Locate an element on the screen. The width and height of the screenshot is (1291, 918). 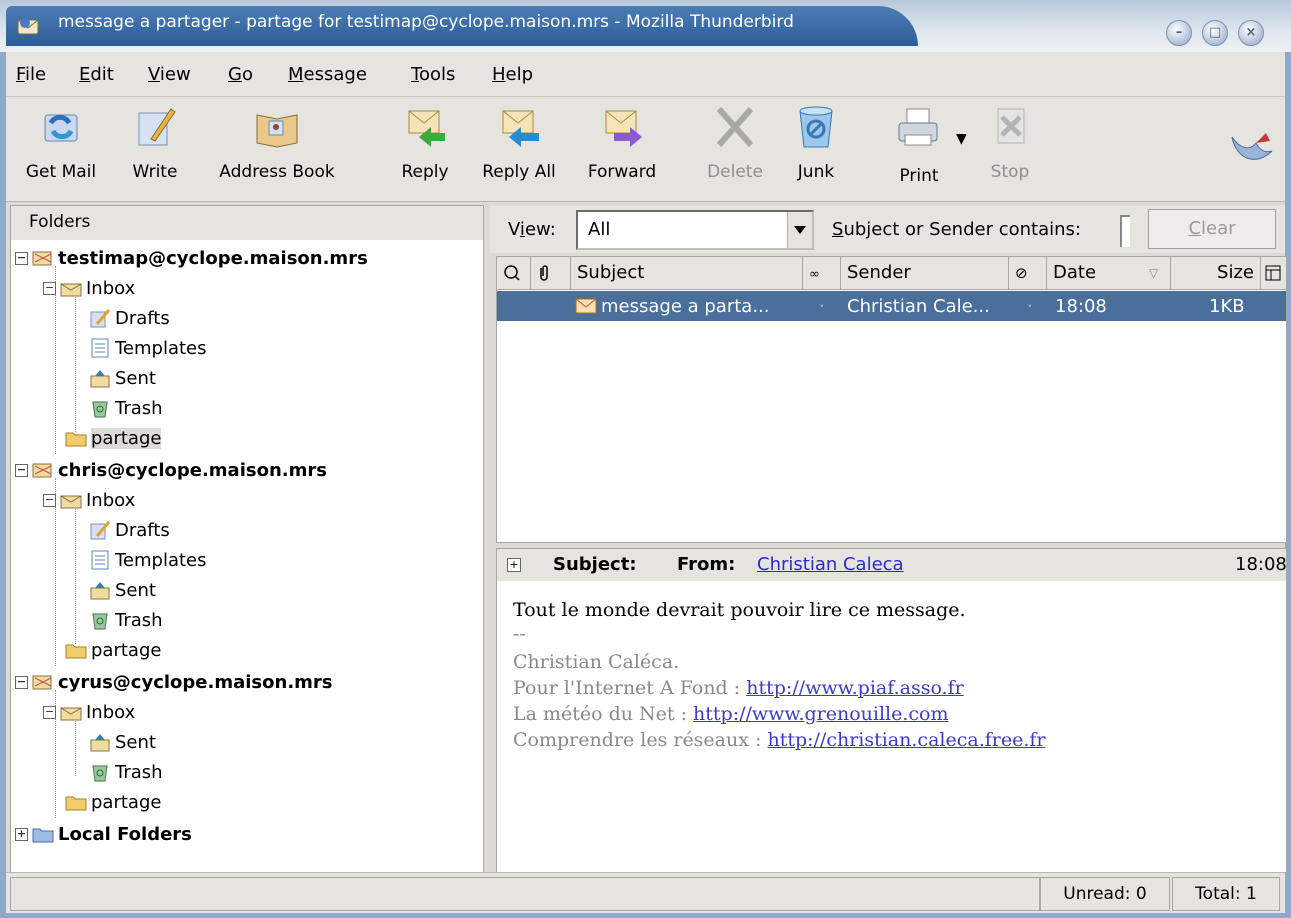
menu-help: Help is located at coordinates (512, 74).